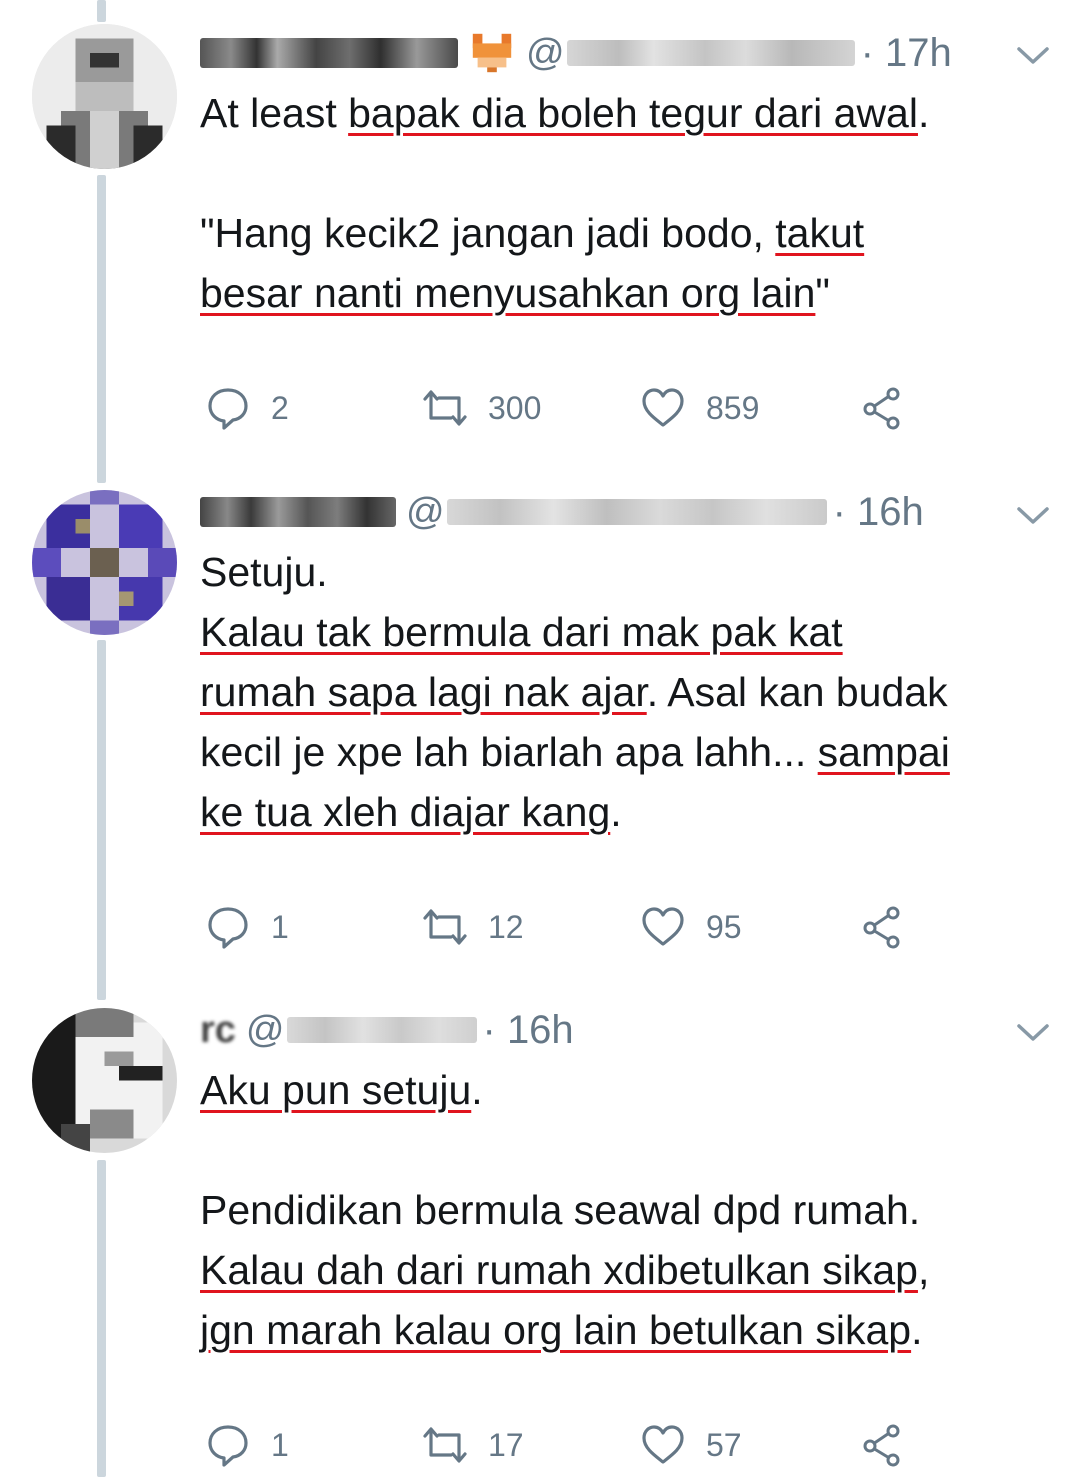  What do you see at coordinates (481, 408) in the screenshot?
I see `retweet-button: 300` at bounding box center [481, 408].